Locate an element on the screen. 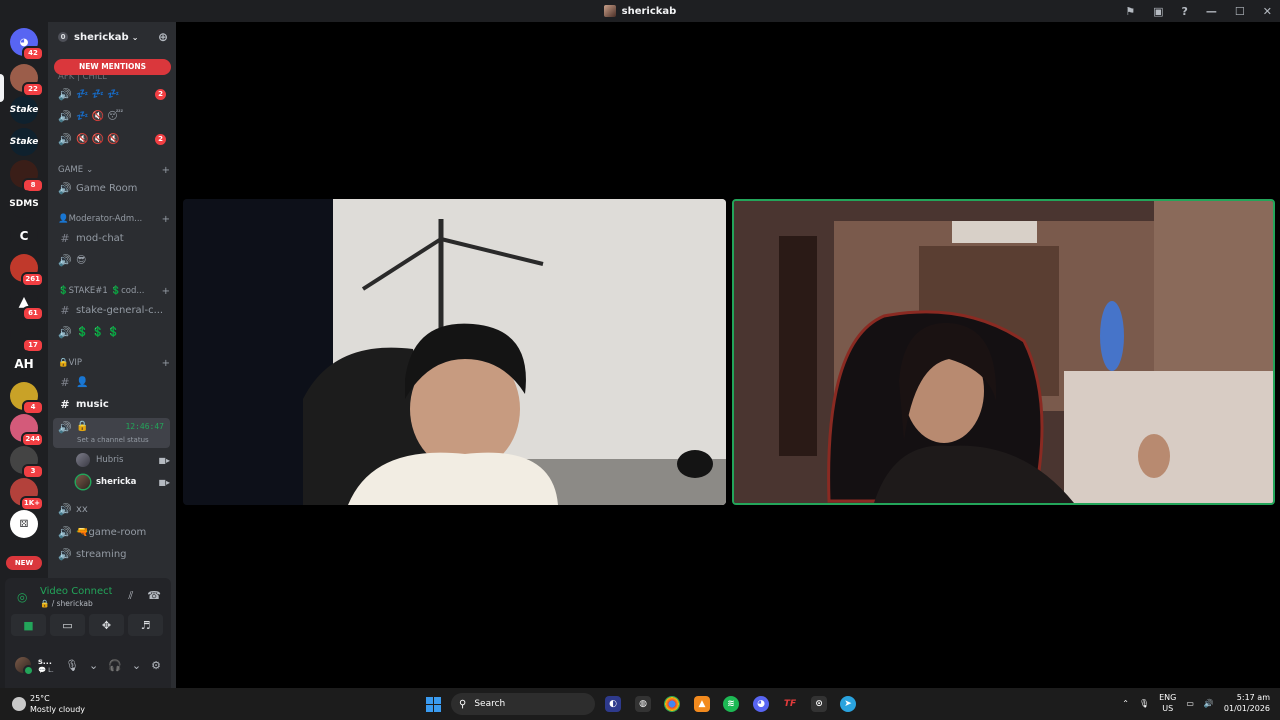 The height and width of the screenshot is (720, 1280). app-icon: ◐ is located at coordinates (613, 704).